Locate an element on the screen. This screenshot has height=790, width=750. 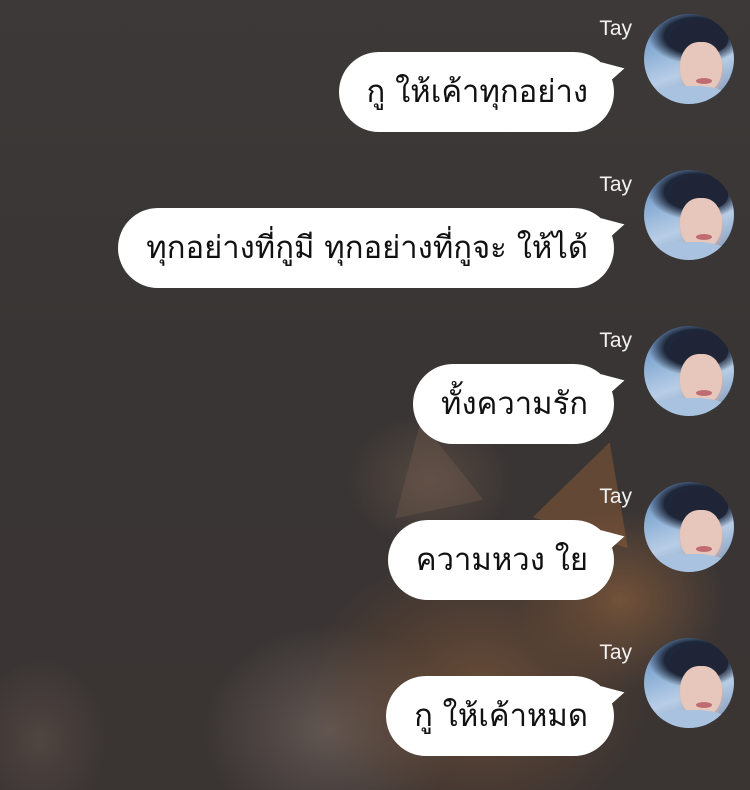
message-bubble: กู ให้เค้าทุกอย่าง is located at coordinates (483, 92).